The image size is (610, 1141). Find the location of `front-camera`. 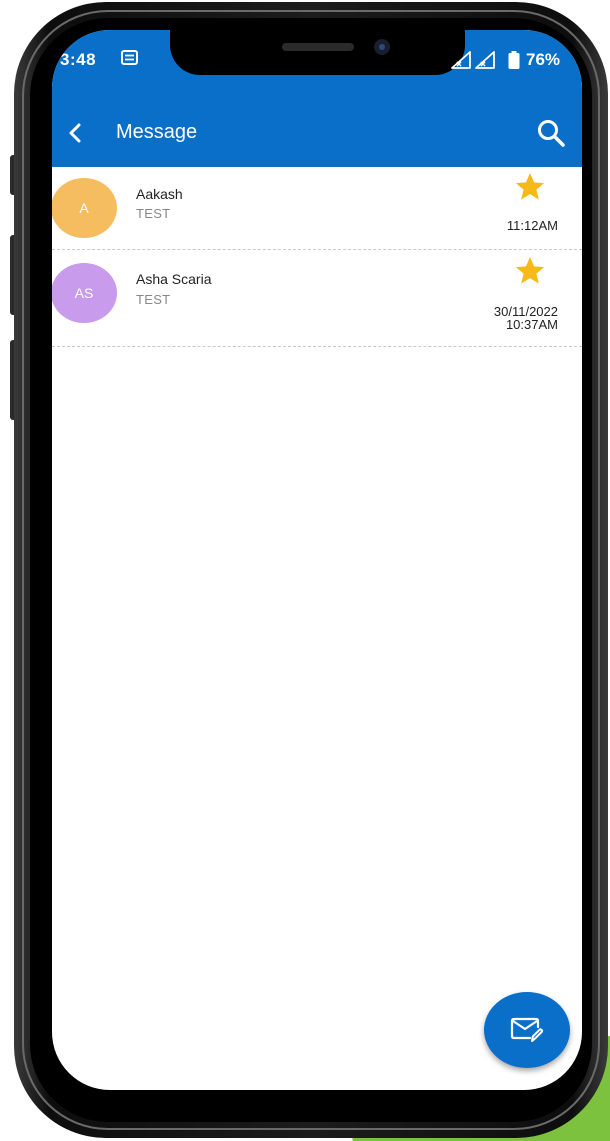

front-camera is located at coordinates (382, 47).